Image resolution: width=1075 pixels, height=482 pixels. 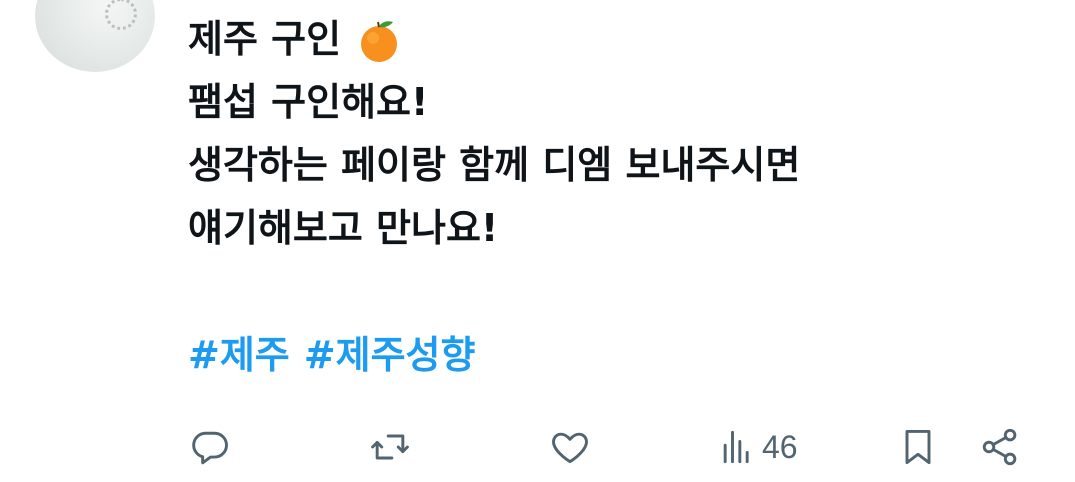 What do you see at coordinates (265, 39) in the screenshot?
I see `tweet-title: 제주 구인` at bounding box center [265, 39].